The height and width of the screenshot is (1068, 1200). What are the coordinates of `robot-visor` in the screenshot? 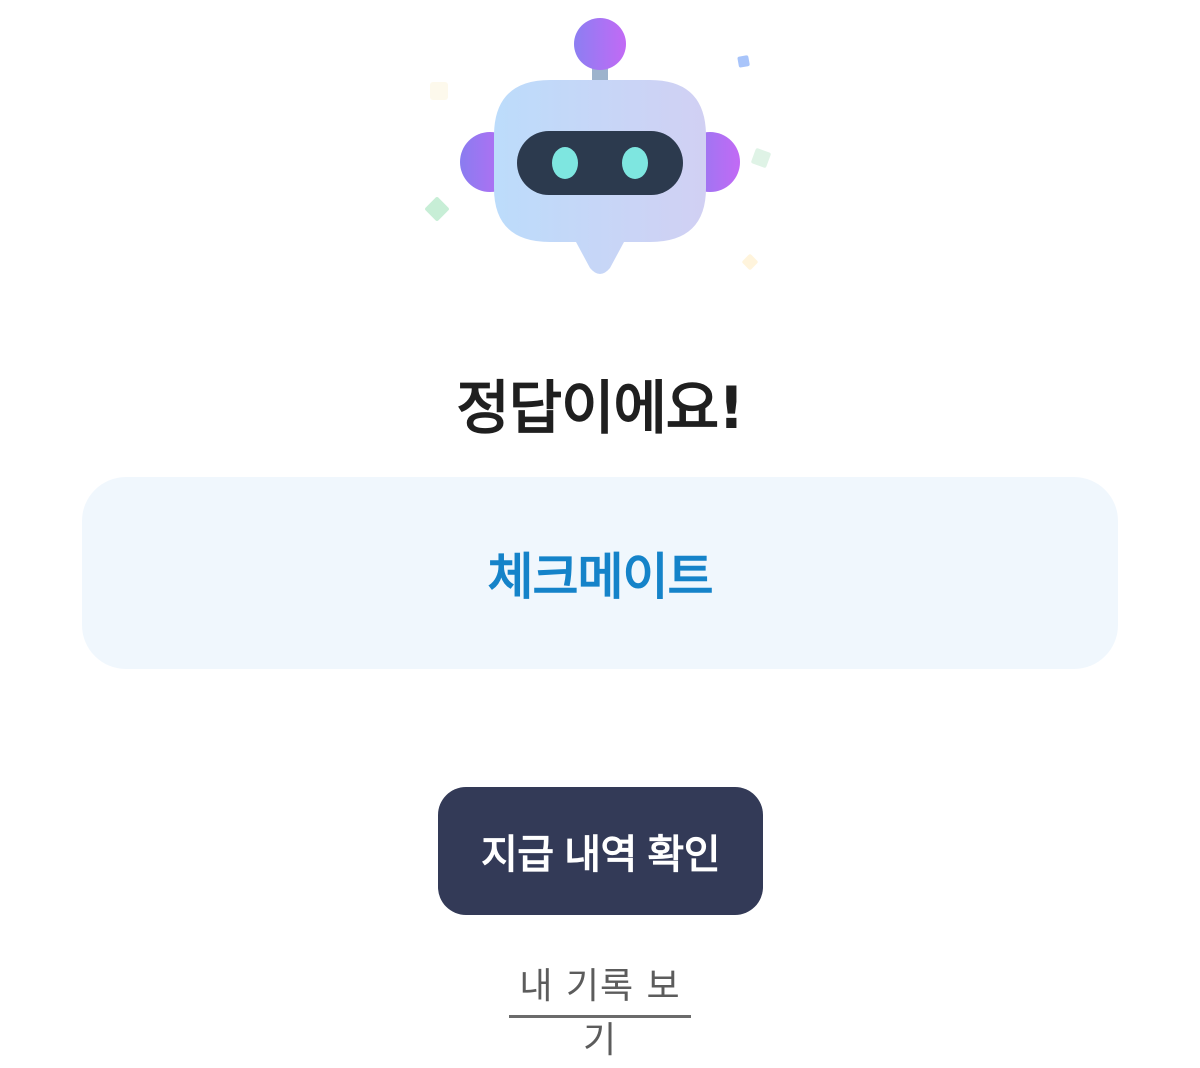 It's located at (600, 163).